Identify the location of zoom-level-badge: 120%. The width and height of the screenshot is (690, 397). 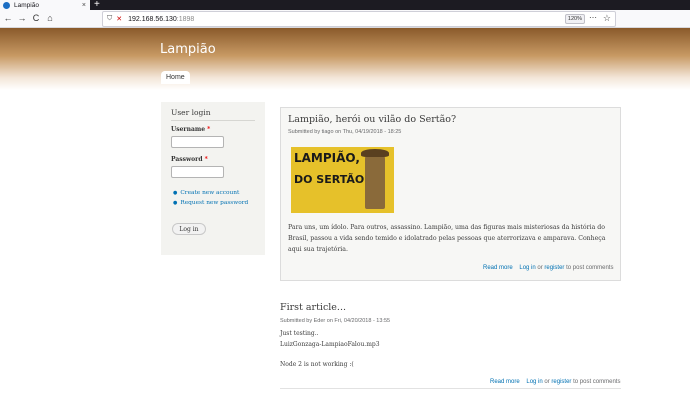
(574, 19).